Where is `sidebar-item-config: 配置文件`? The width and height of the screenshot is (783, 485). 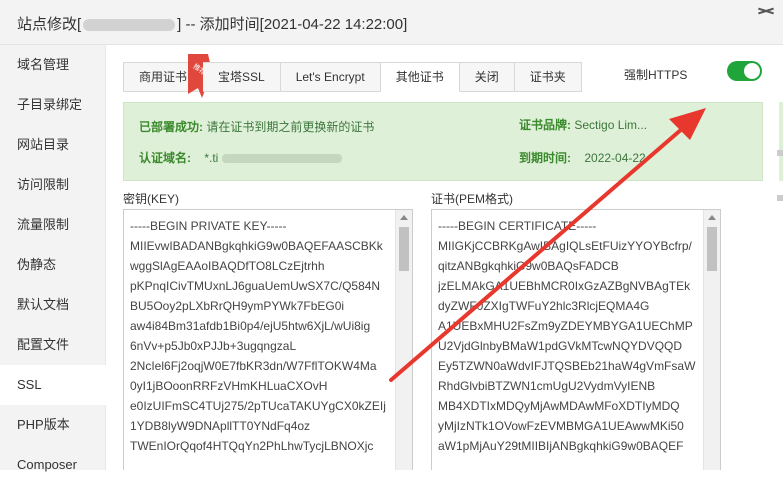 sidebar-item-config: 配置文件 is located at coordinates (52, 345).